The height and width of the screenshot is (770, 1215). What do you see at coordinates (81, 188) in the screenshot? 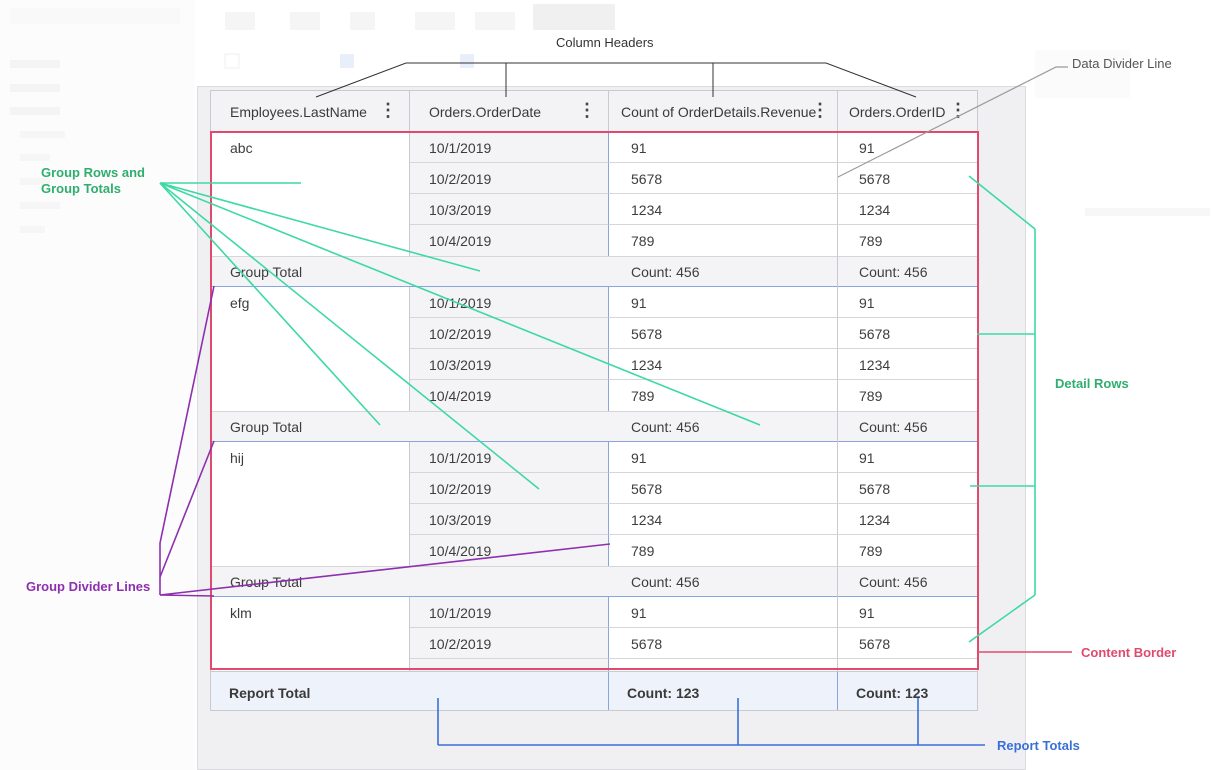
I see `annotation-group-rows-l2: Group Totals` at bounding box center [81, 188].